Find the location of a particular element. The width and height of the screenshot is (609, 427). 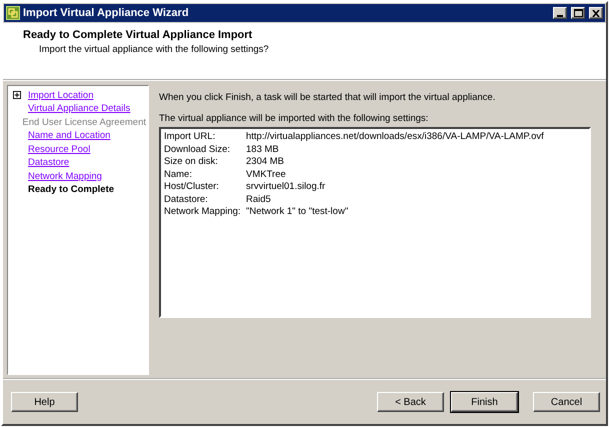

step-item: Network Mapping is located at coordinates (65, 176).